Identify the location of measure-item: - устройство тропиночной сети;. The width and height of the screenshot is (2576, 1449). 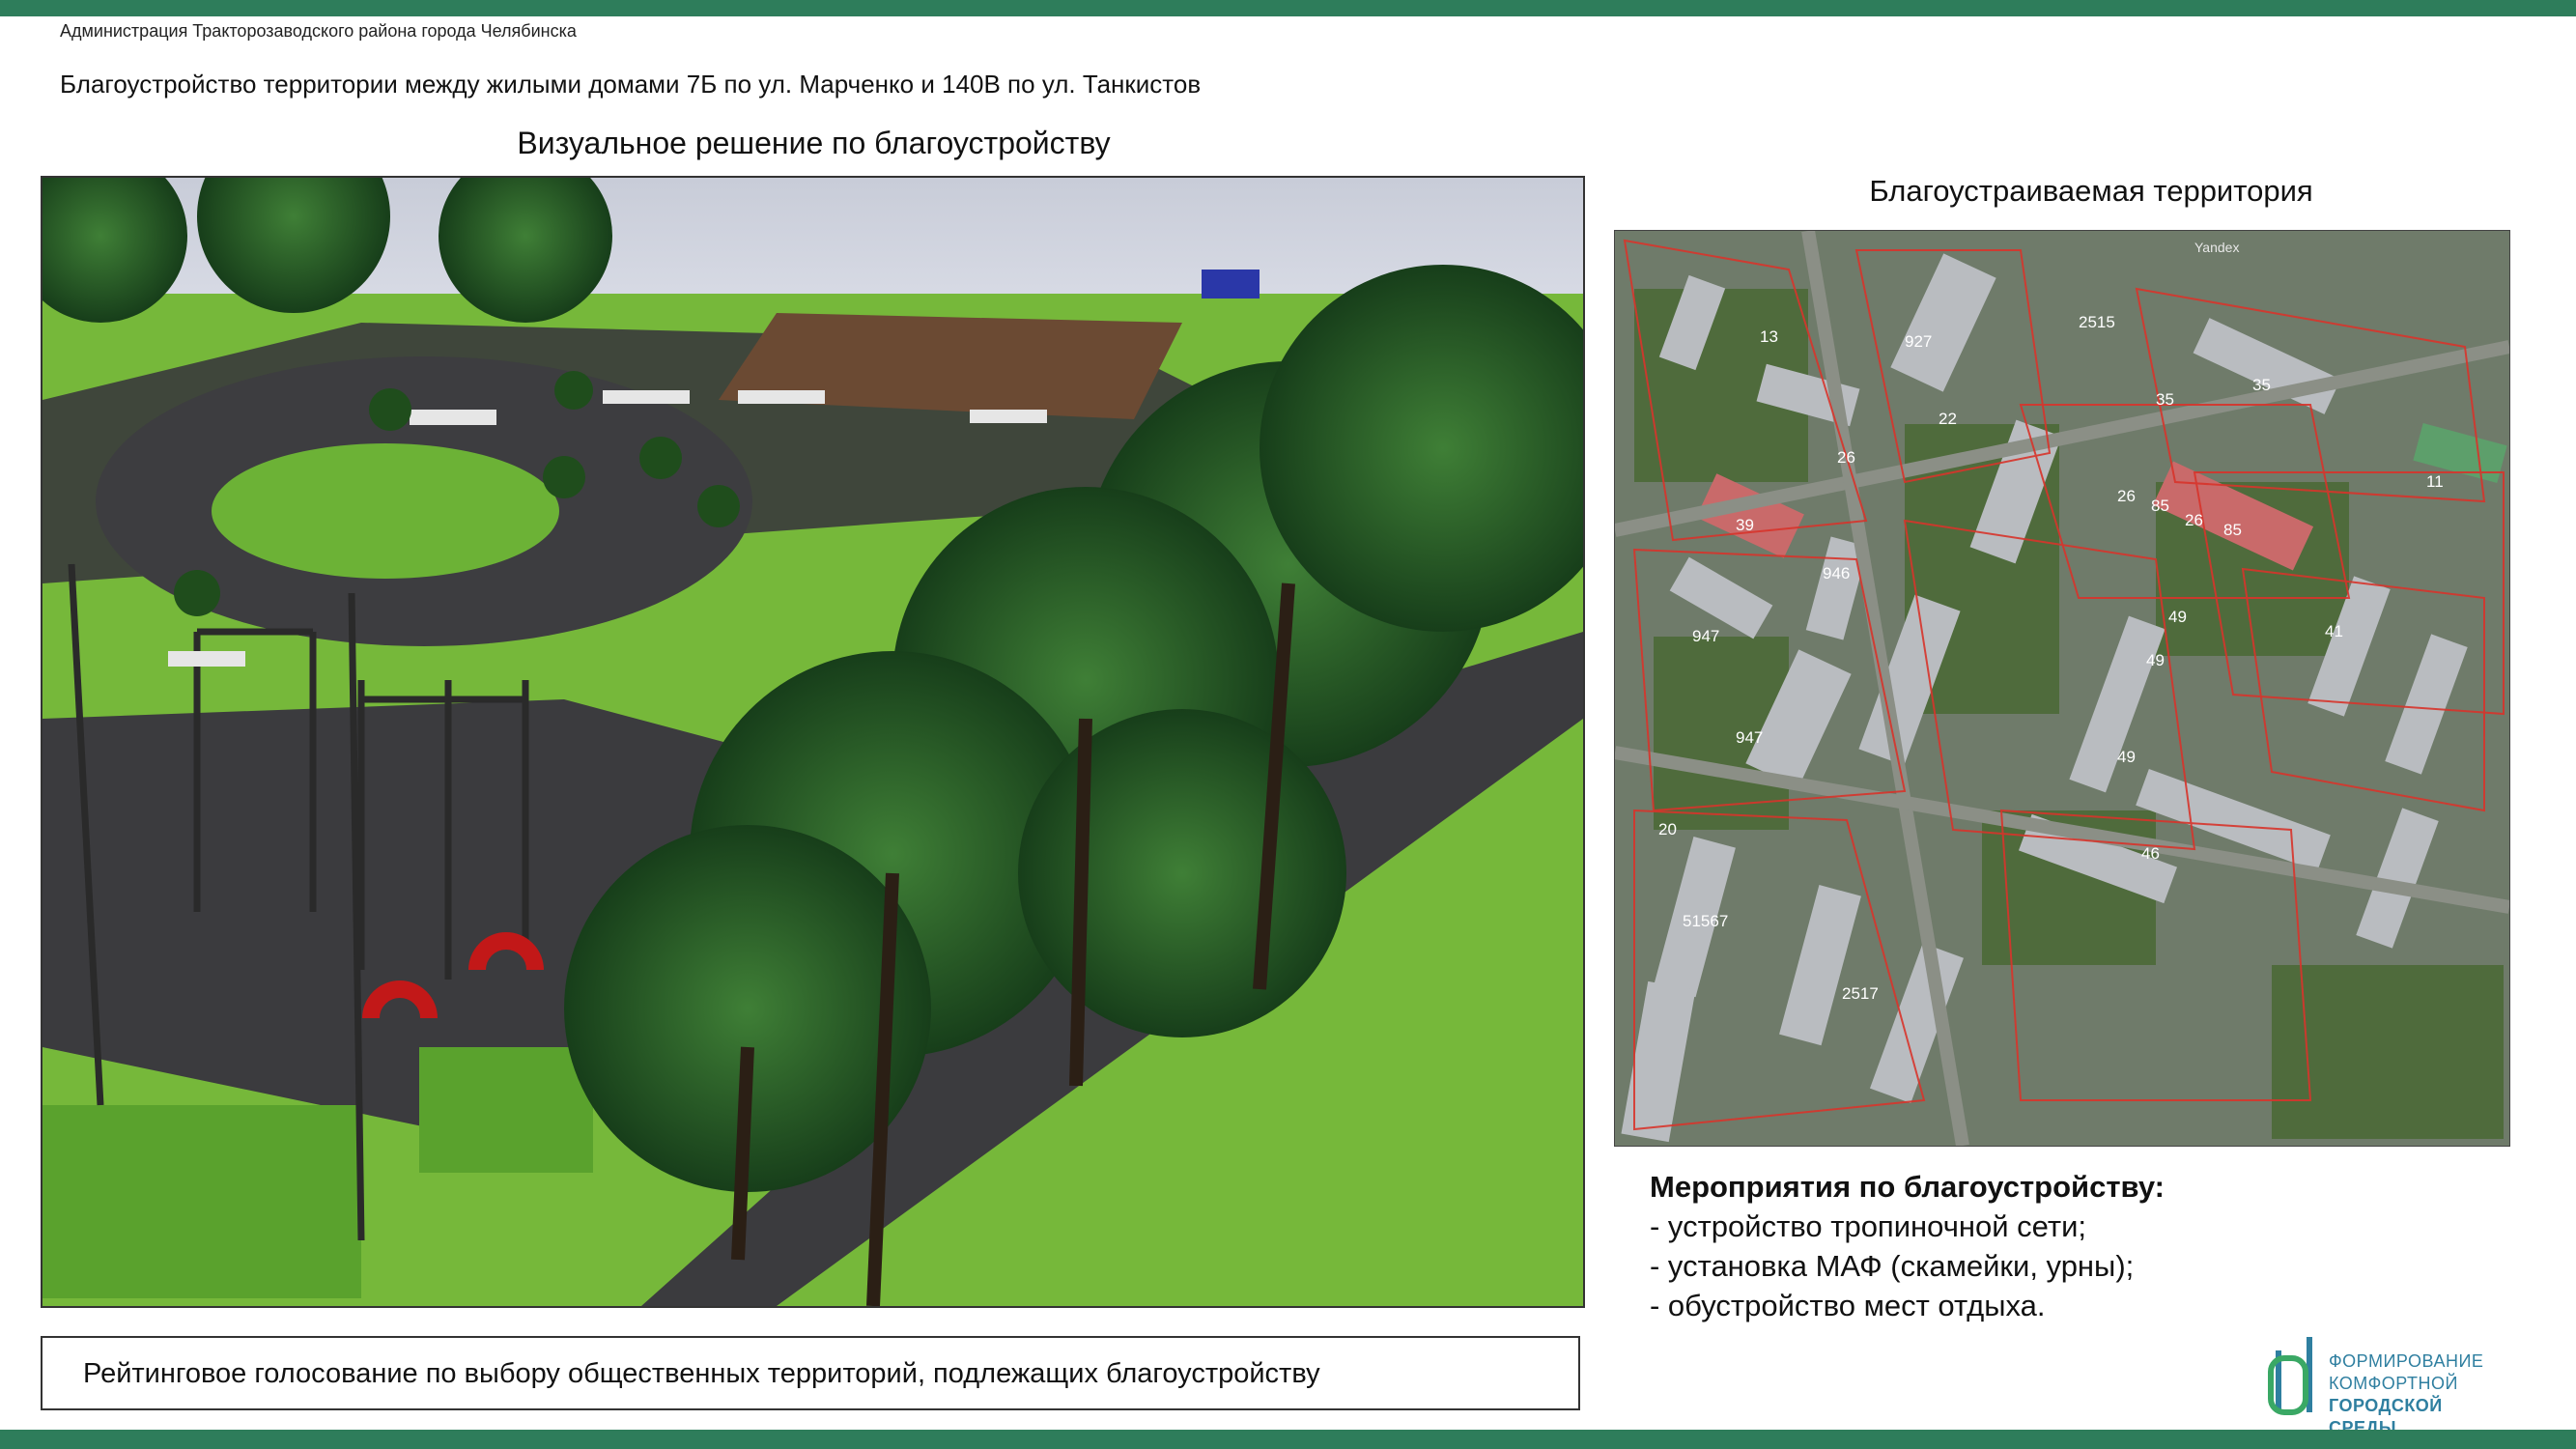
(1868, 1226).